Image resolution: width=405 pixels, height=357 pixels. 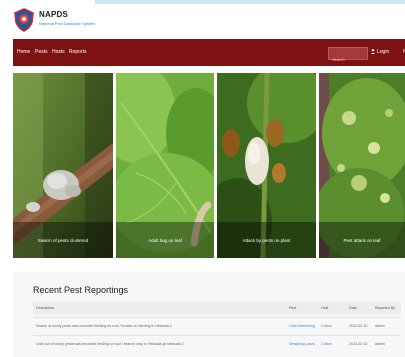 I want to click on gallery-card-3: Attack by pests on plant, so click(x=266, y=165).